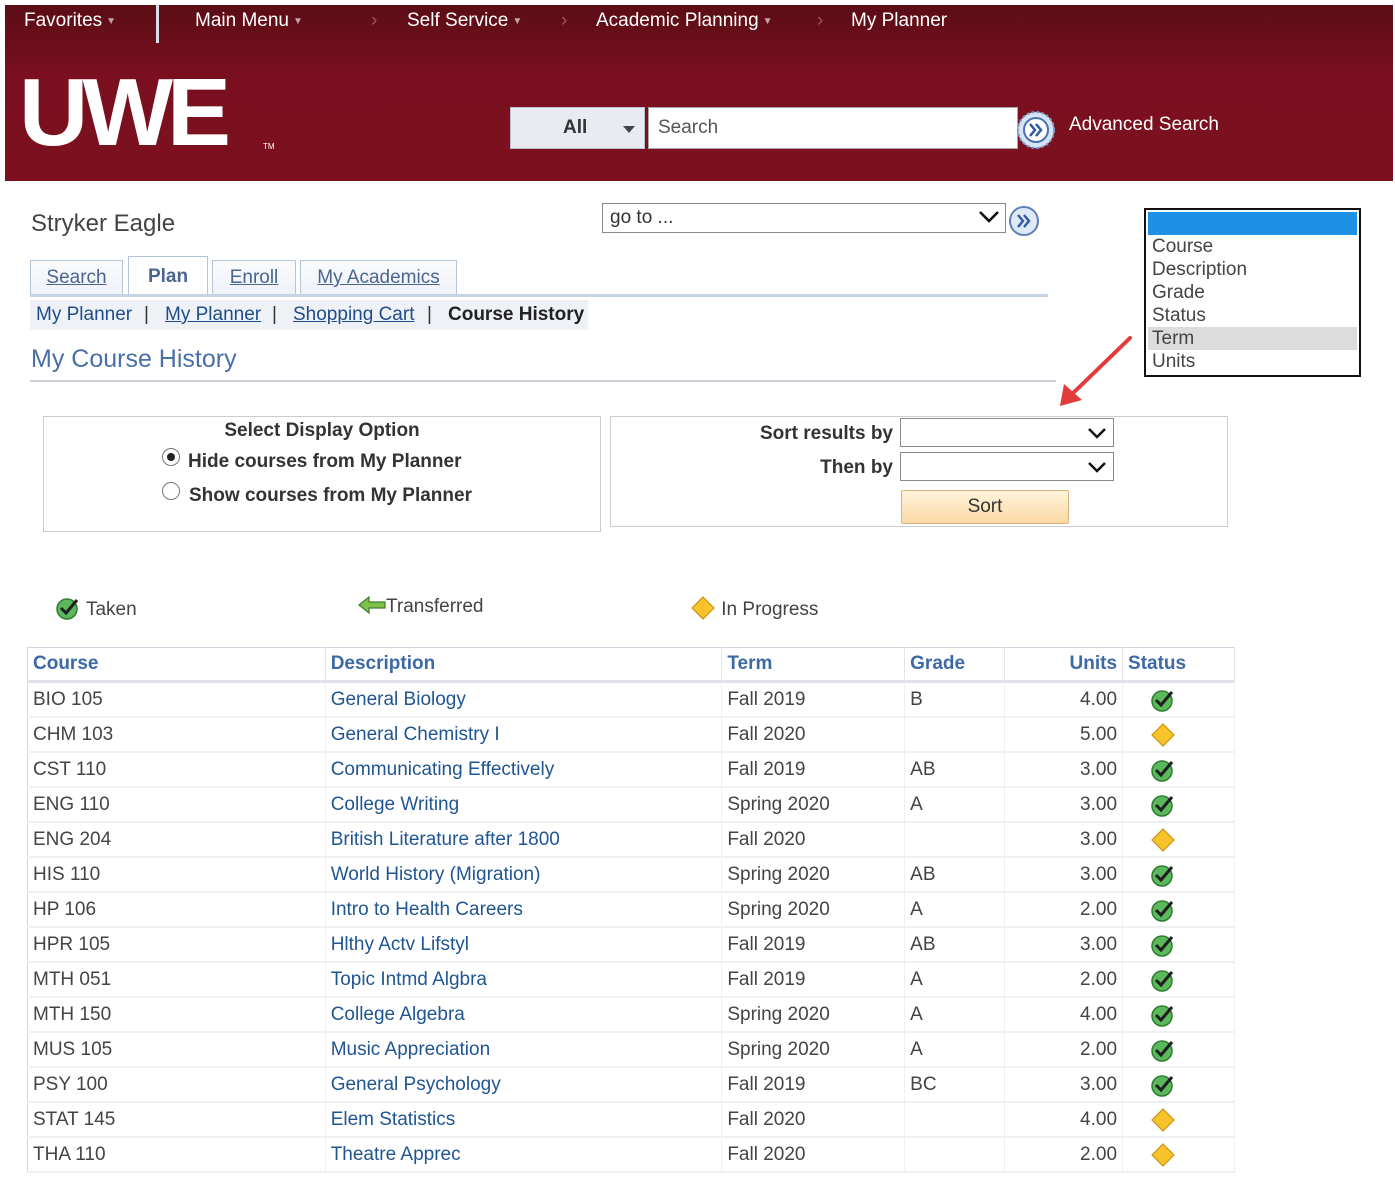  I want to click on sort-button: Sort, so click(985, 507).